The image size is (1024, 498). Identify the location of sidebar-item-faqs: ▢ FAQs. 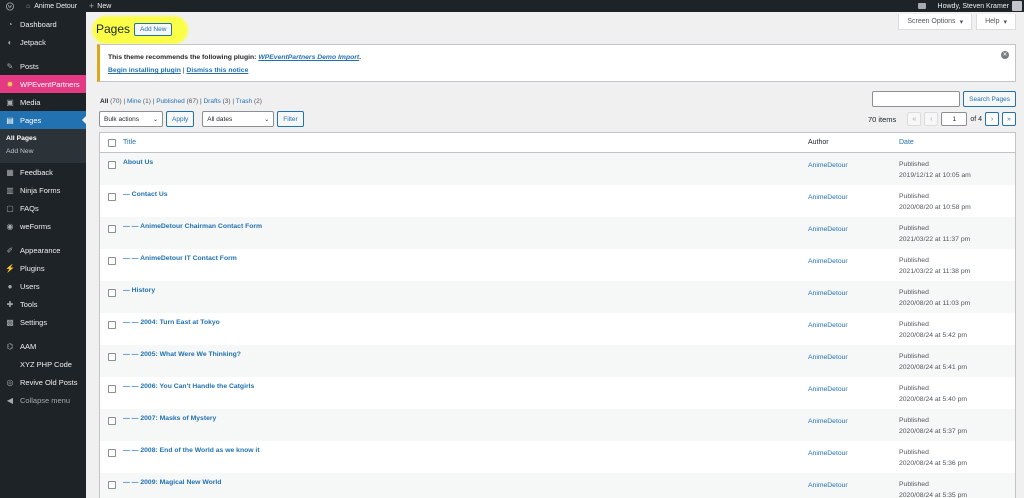
(43, 208).